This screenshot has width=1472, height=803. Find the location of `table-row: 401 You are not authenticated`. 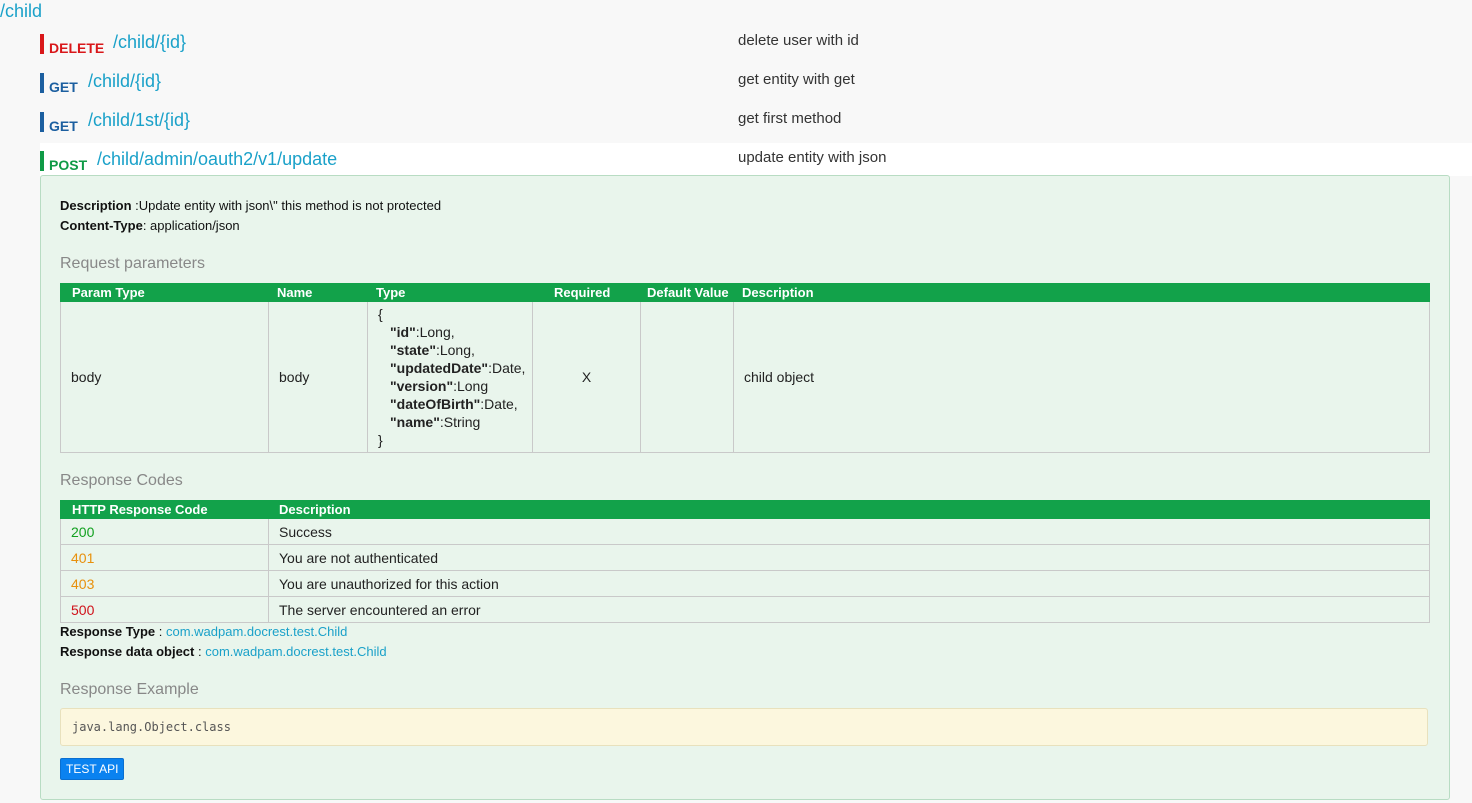

table-row: 401 You are not authenticated is located at coordinates (745, 557).